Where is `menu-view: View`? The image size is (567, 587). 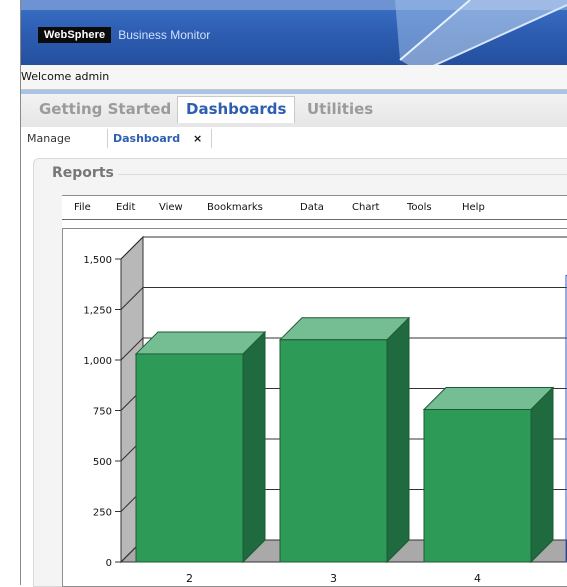 menu-view: View is located at coordinates (171, 207).